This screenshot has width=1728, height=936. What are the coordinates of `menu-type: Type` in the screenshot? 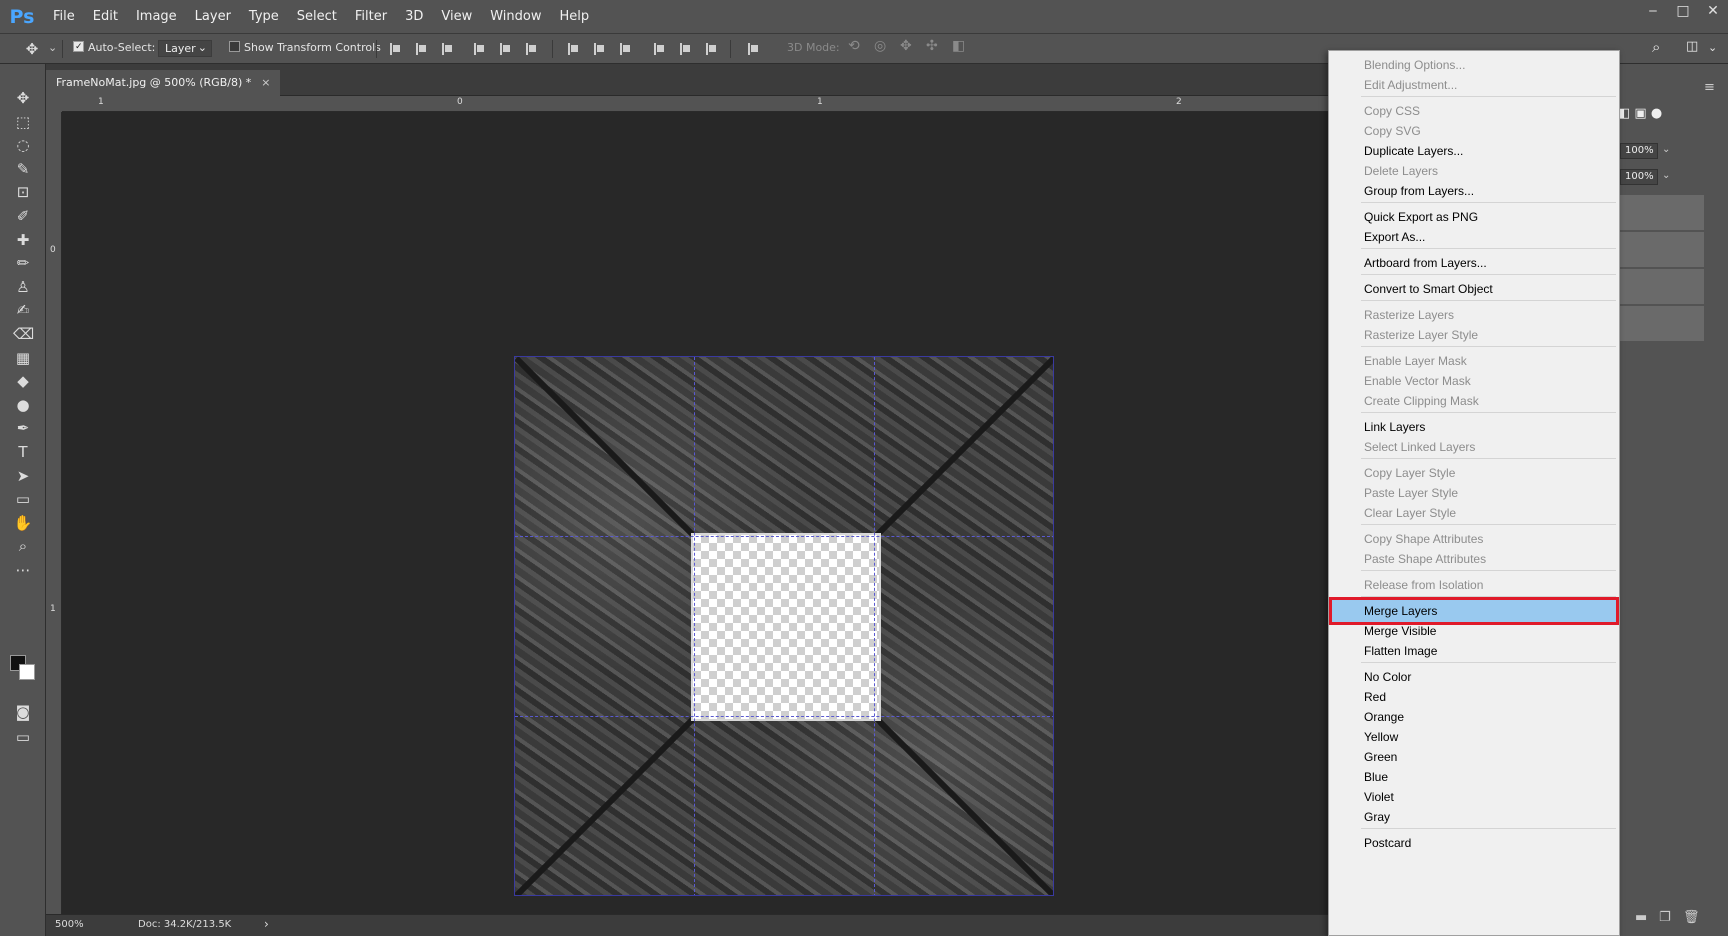 It's located at (264, 17).